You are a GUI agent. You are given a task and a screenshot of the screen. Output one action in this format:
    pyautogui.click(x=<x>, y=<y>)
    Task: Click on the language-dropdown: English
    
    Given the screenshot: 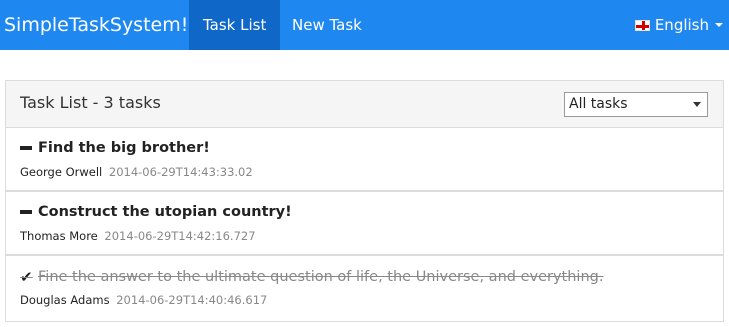 What is the action you would take?
    pyautogui.click(x=678, y=25)
    